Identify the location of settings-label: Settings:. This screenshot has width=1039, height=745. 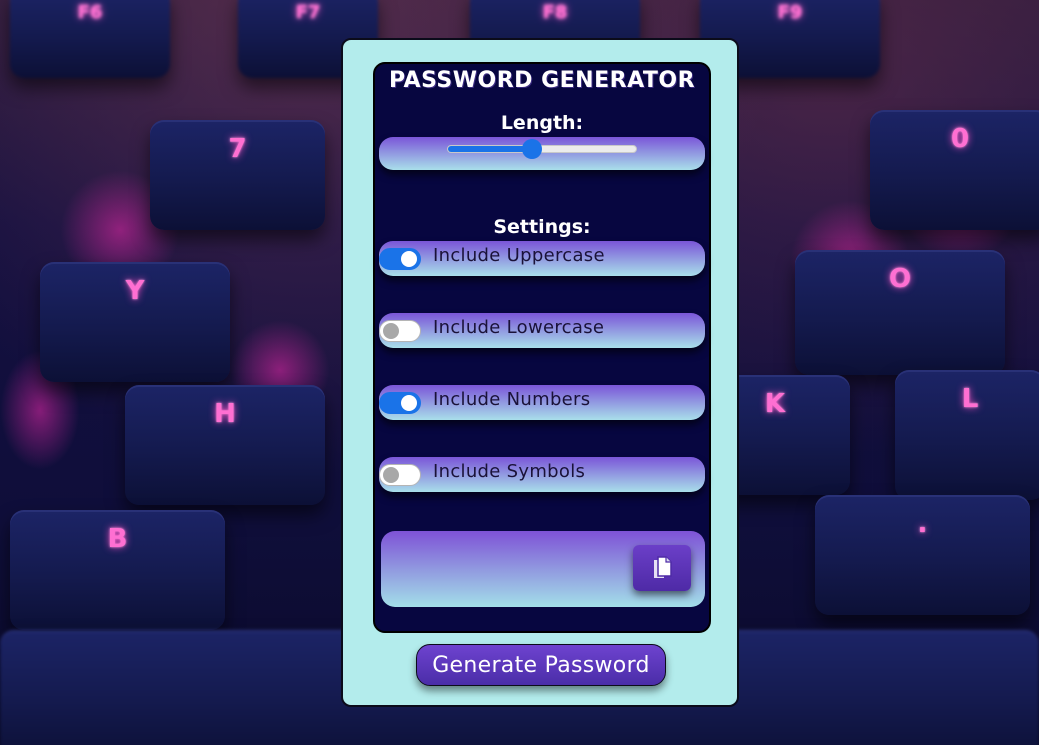
(542, 227).